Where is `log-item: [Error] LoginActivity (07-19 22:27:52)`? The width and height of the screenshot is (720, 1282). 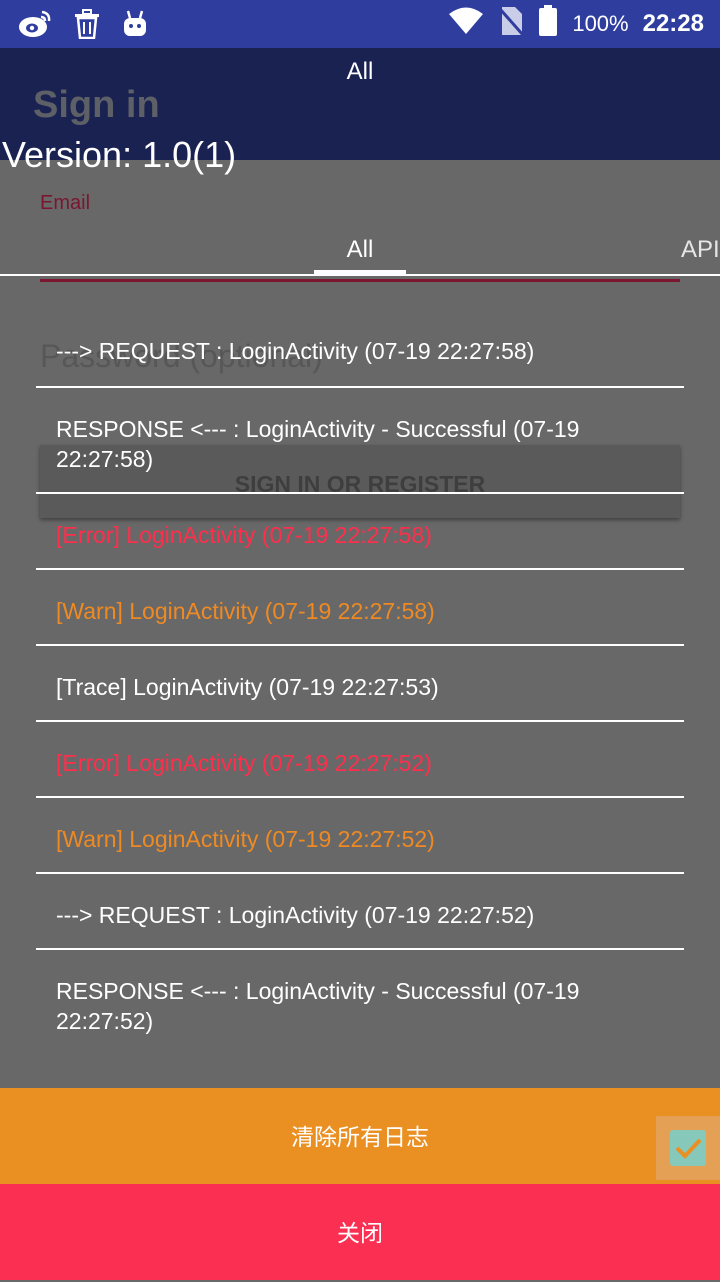 log-item: [Error] LoginActivity (07-19 22:27:52) is located at coordinates (360, 760).